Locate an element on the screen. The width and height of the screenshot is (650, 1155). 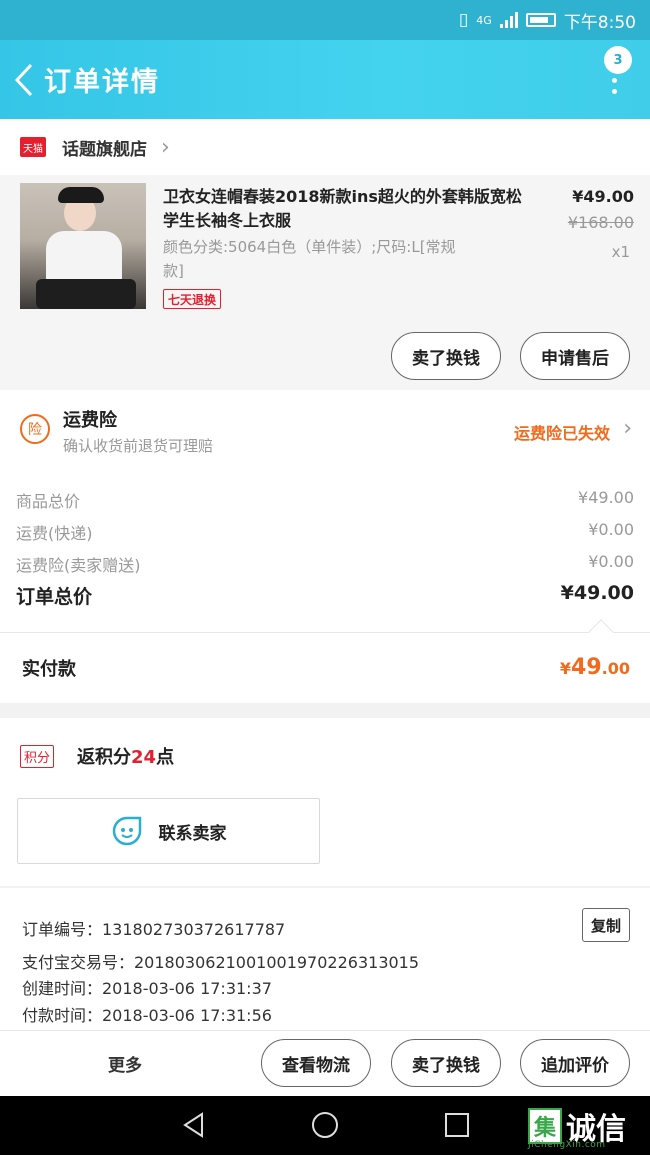
points-text: 返积分24点 is located at coordinates (126, 757).